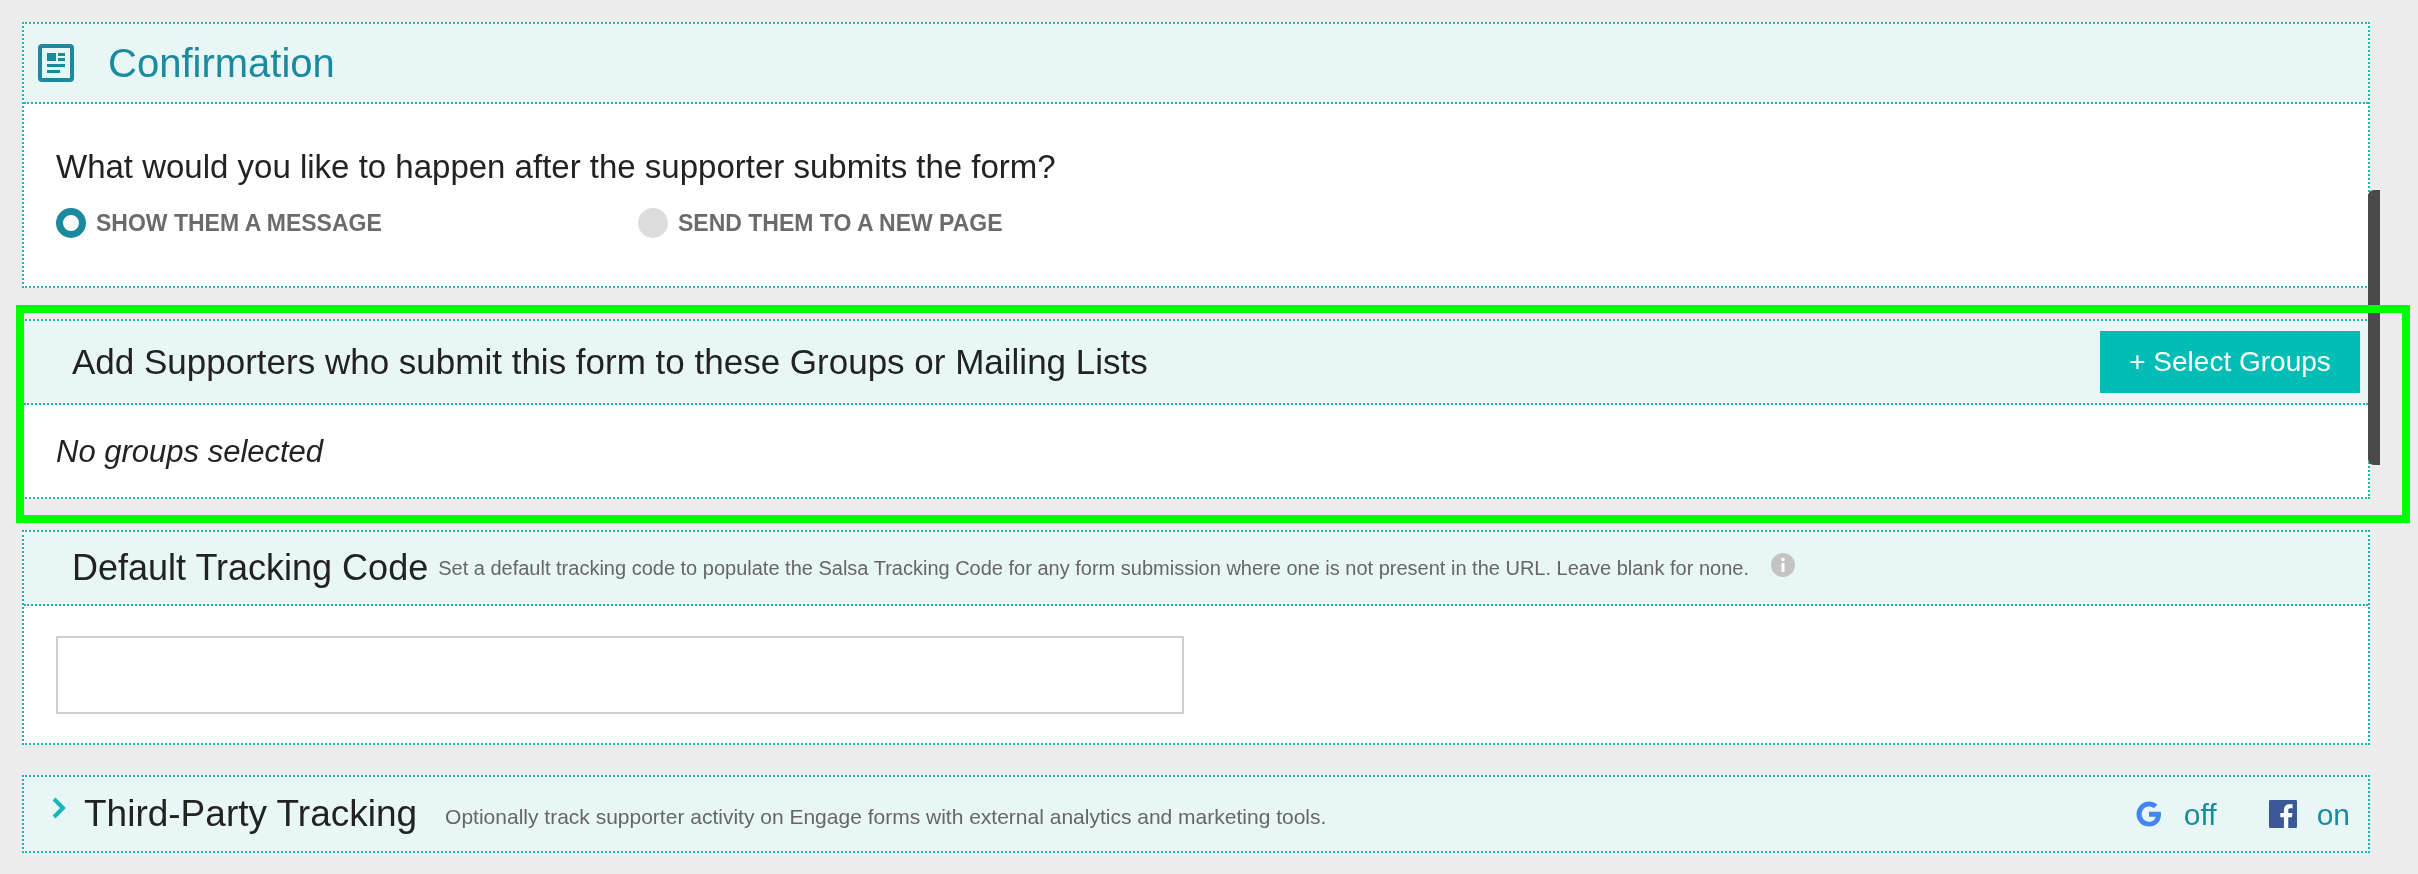 This screenshot has width=2418, height=874. I want to click on section-title: Add Supporters who submit this form to these Groups or Mailing Lists, so click(610, 361).